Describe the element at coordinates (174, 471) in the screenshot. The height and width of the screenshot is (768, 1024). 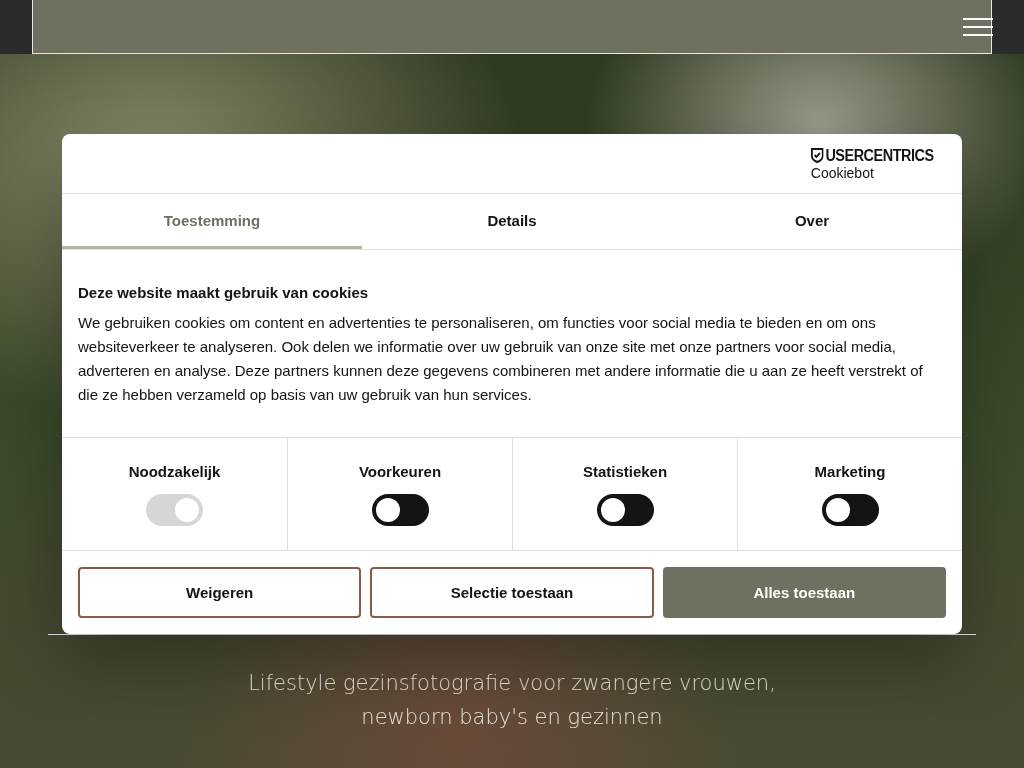
I see `category-label: Noodzakelijk` at that location.